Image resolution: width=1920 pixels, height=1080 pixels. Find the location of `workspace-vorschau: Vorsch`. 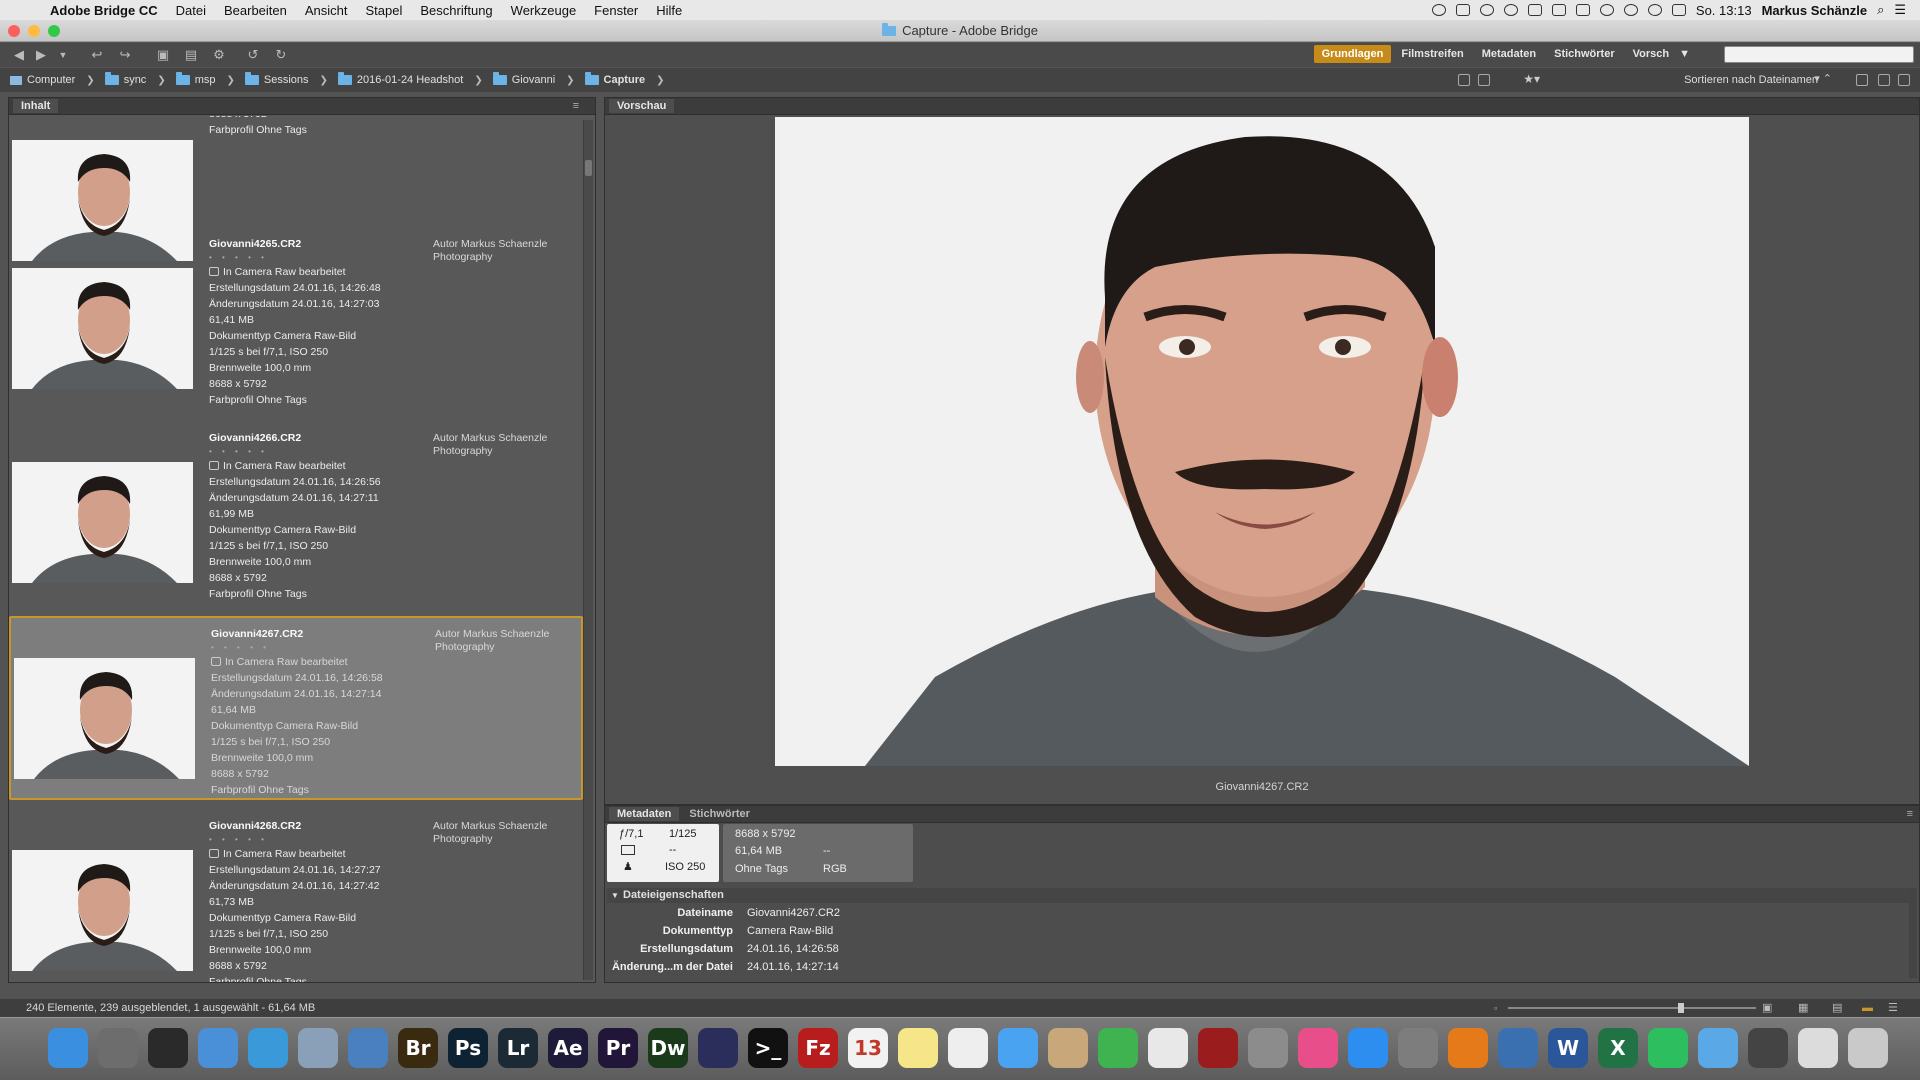

workspace-vorschau: Vorsch is located at coordinates (1651, 54).